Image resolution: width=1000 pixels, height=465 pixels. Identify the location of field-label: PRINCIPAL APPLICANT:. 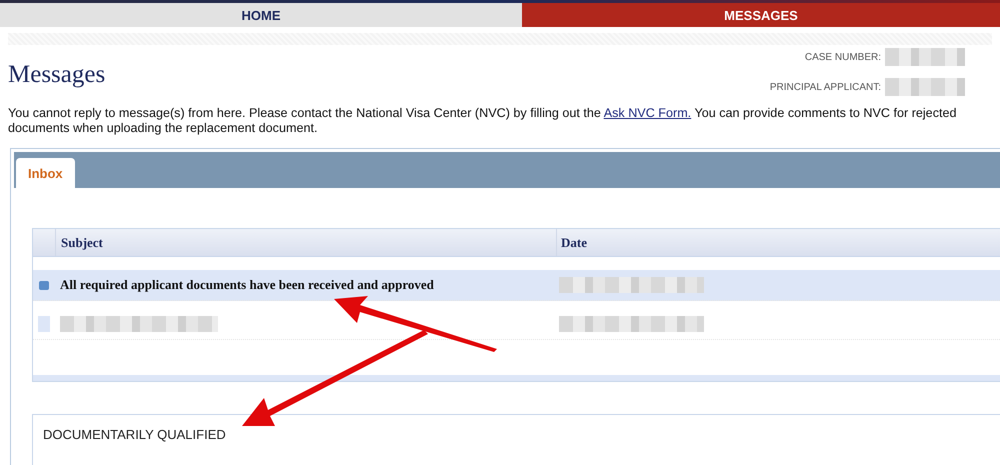
(825, 87).